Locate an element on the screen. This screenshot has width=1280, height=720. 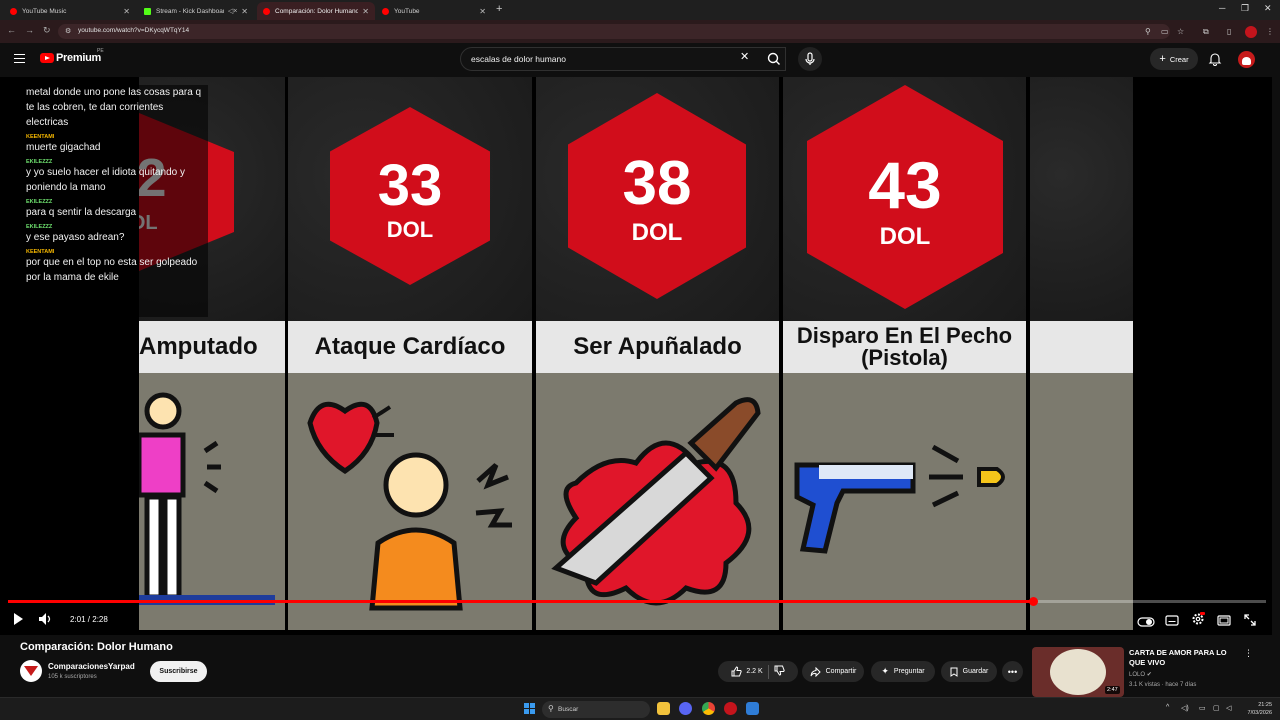
tray-overflow-icon: ^ is located at coordinates (1167, 707).